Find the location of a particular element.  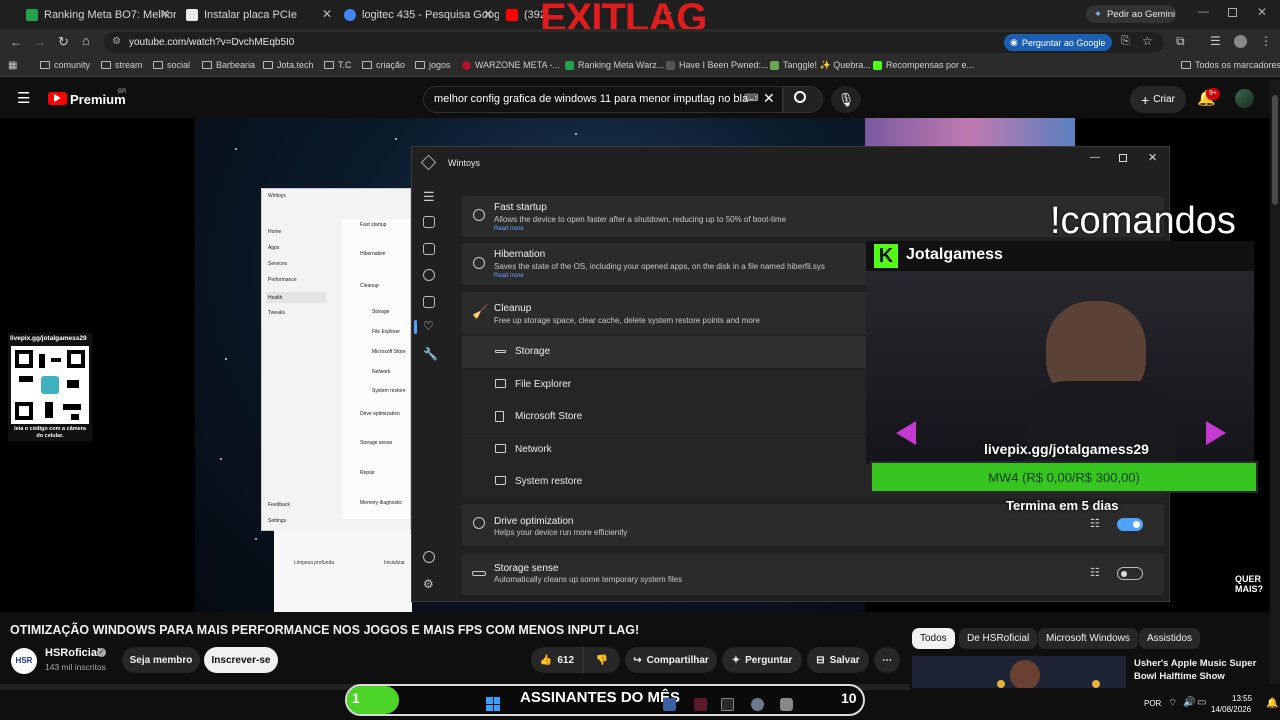

chip-all: Todos is located at coordinates (933, 638).